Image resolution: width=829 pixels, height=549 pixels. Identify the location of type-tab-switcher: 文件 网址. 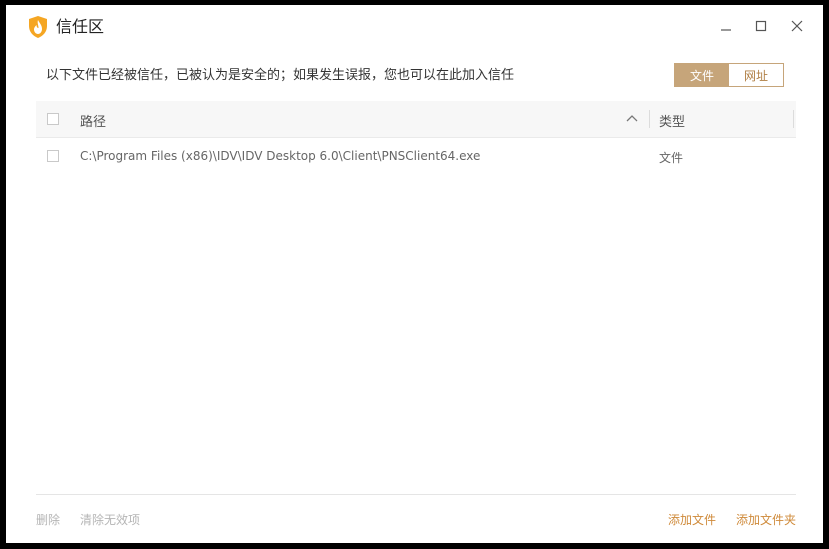
(729, 75).